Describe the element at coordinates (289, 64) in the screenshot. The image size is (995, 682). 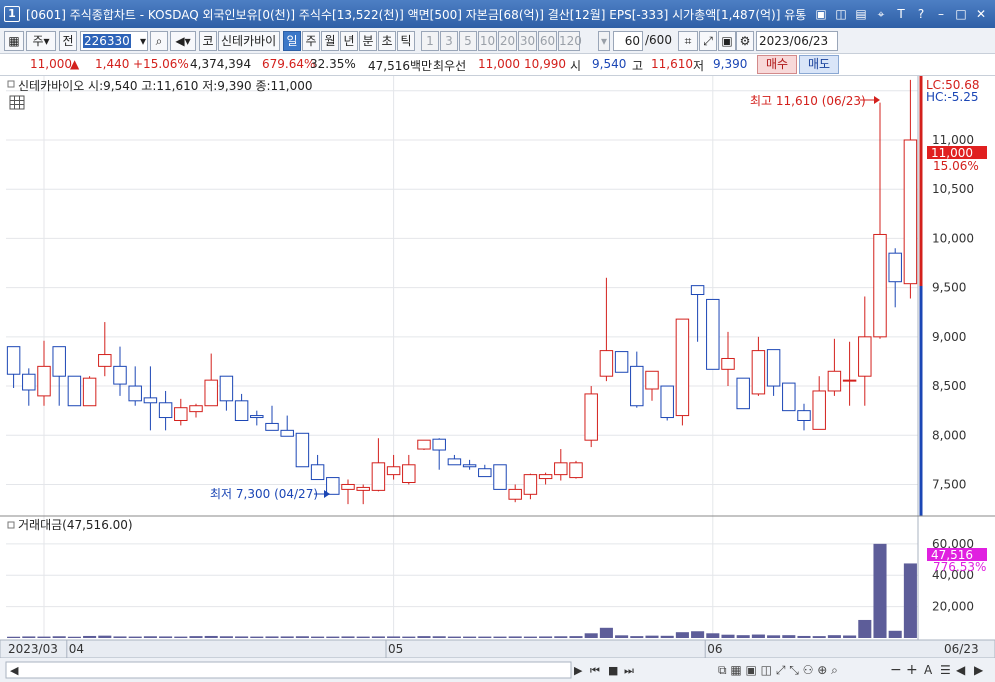
I see `volume-ratio: 679.64%` at that location.